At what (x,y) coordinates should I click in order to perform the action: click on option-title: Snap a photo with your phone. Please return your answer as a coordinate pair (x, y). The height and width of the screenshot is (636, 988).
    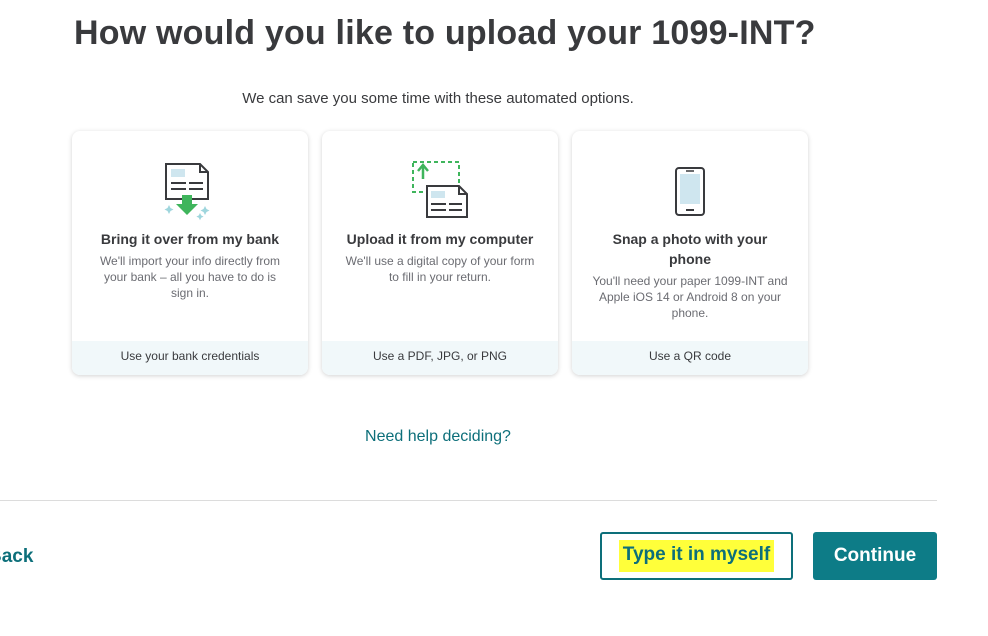
    Looking at the image, I should click on (690, 249).